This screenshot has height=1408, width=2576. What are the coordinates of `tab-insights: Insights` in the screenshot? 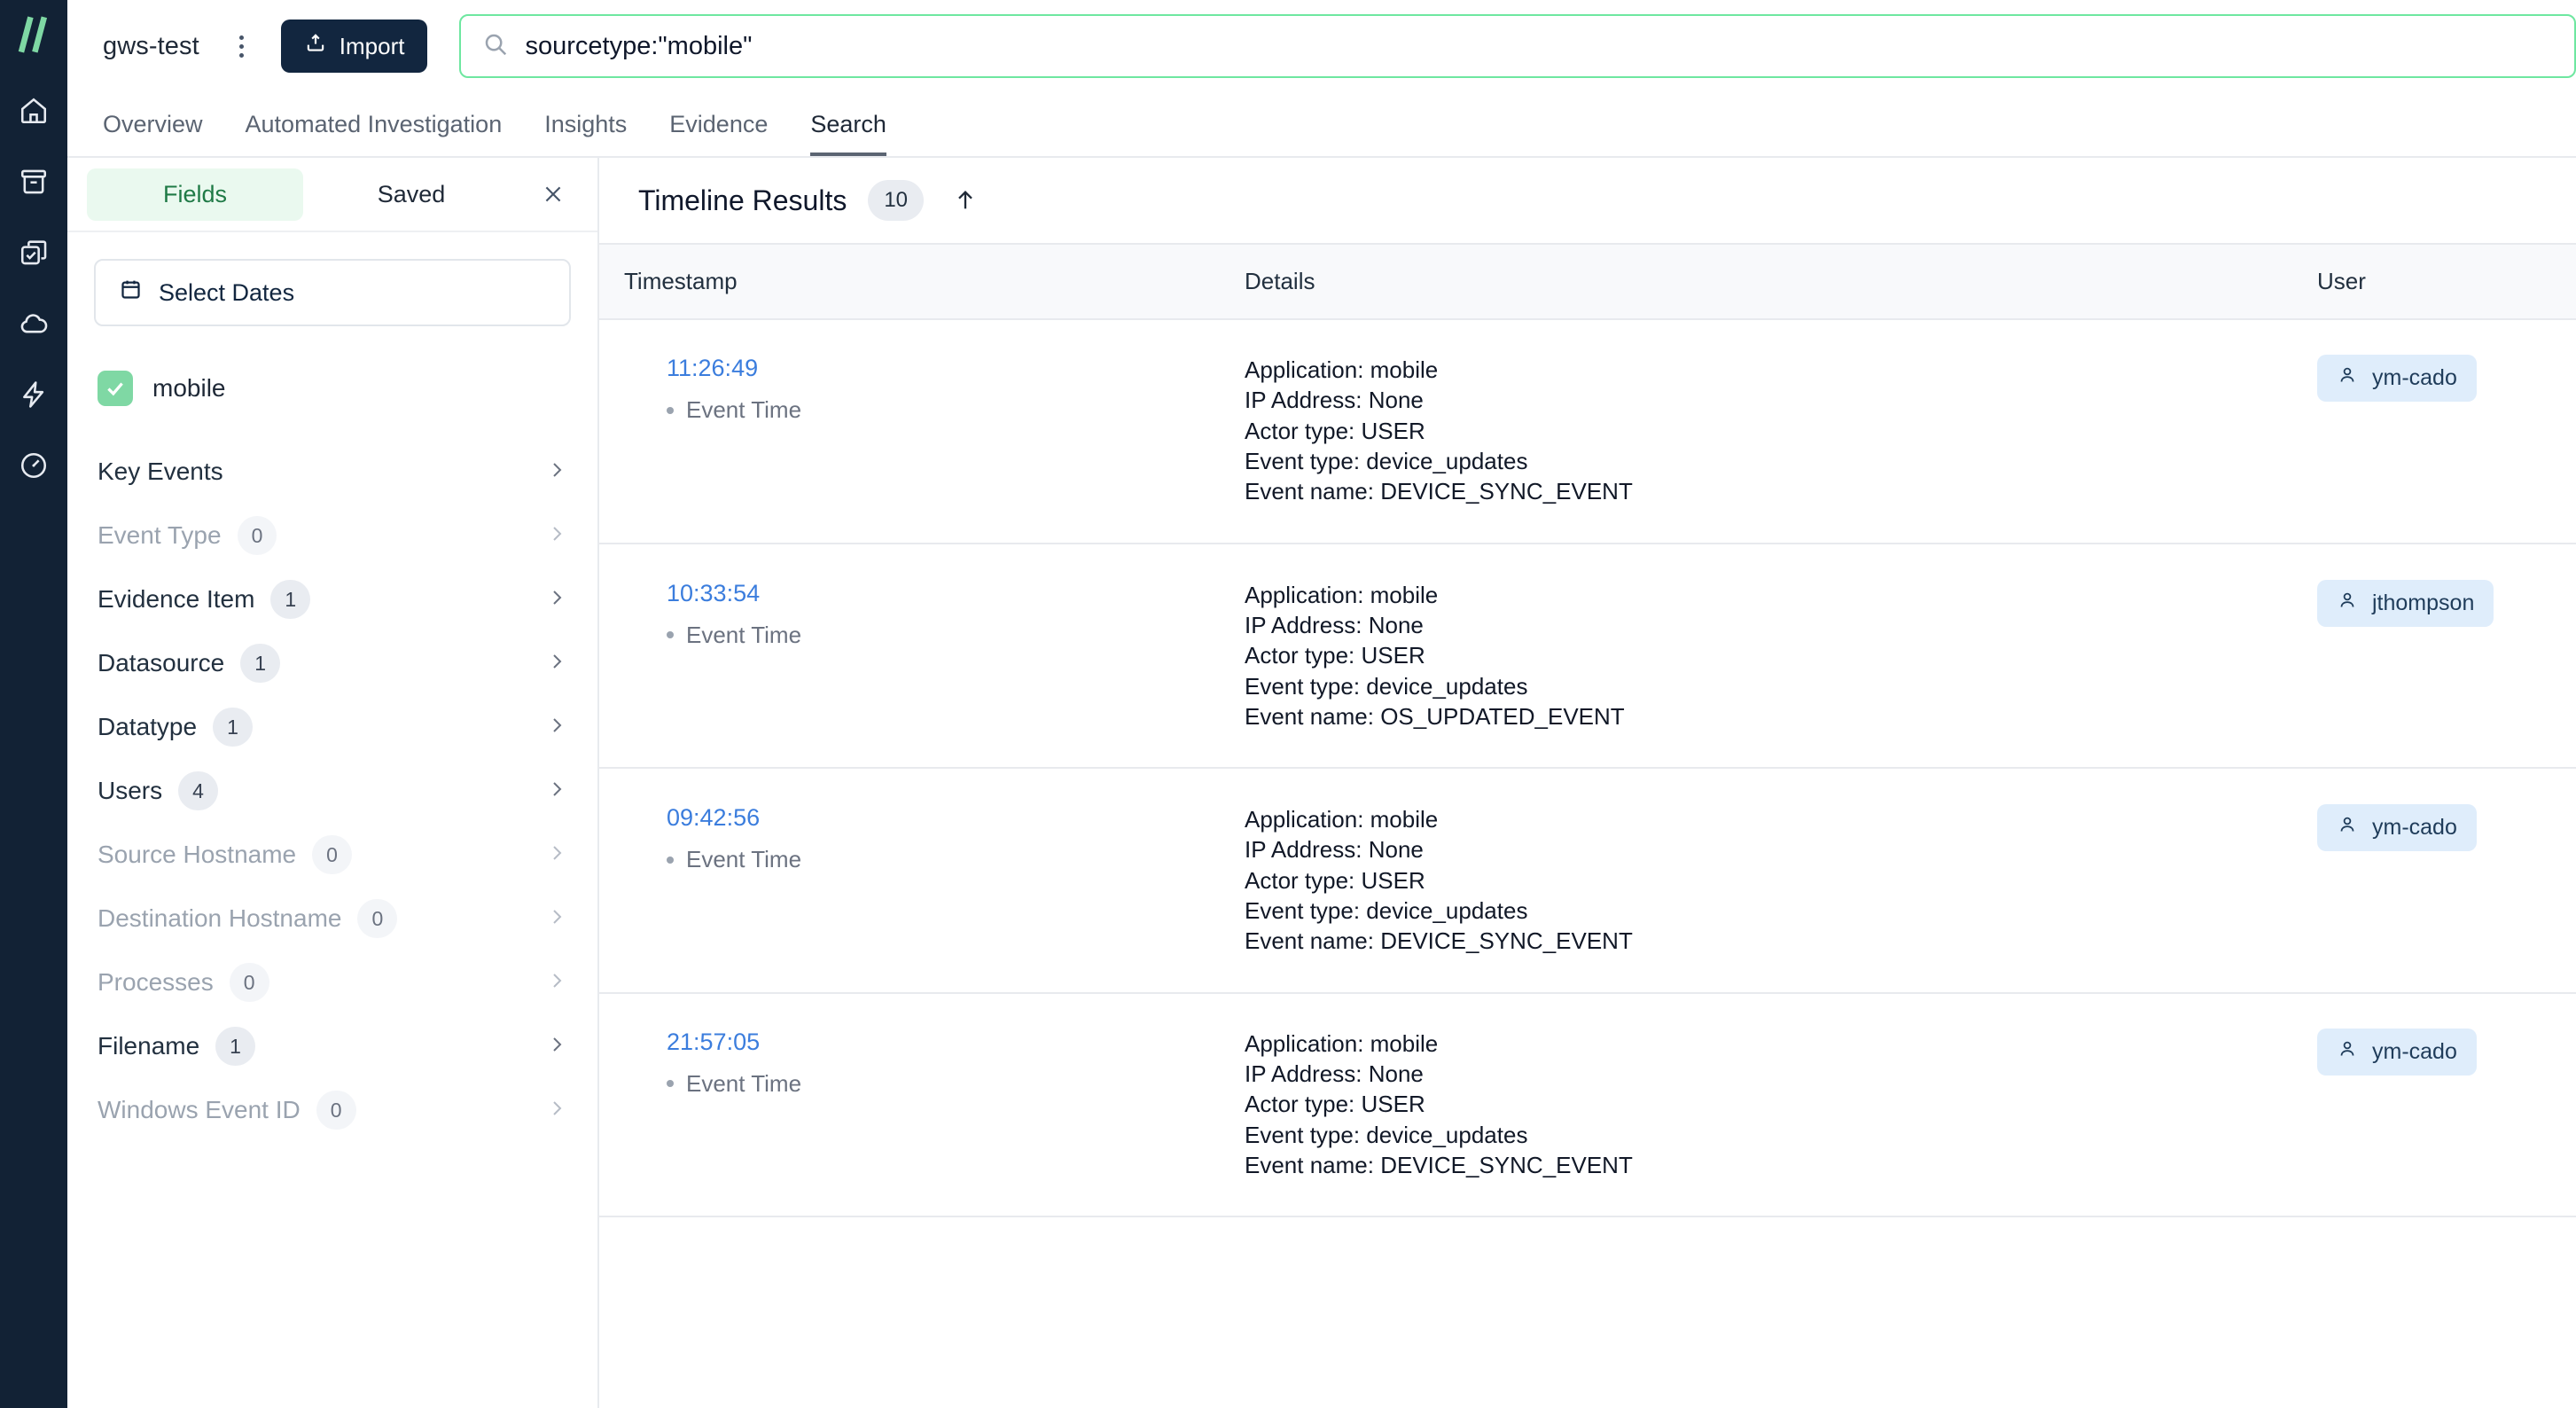 It's located at (585, 133).